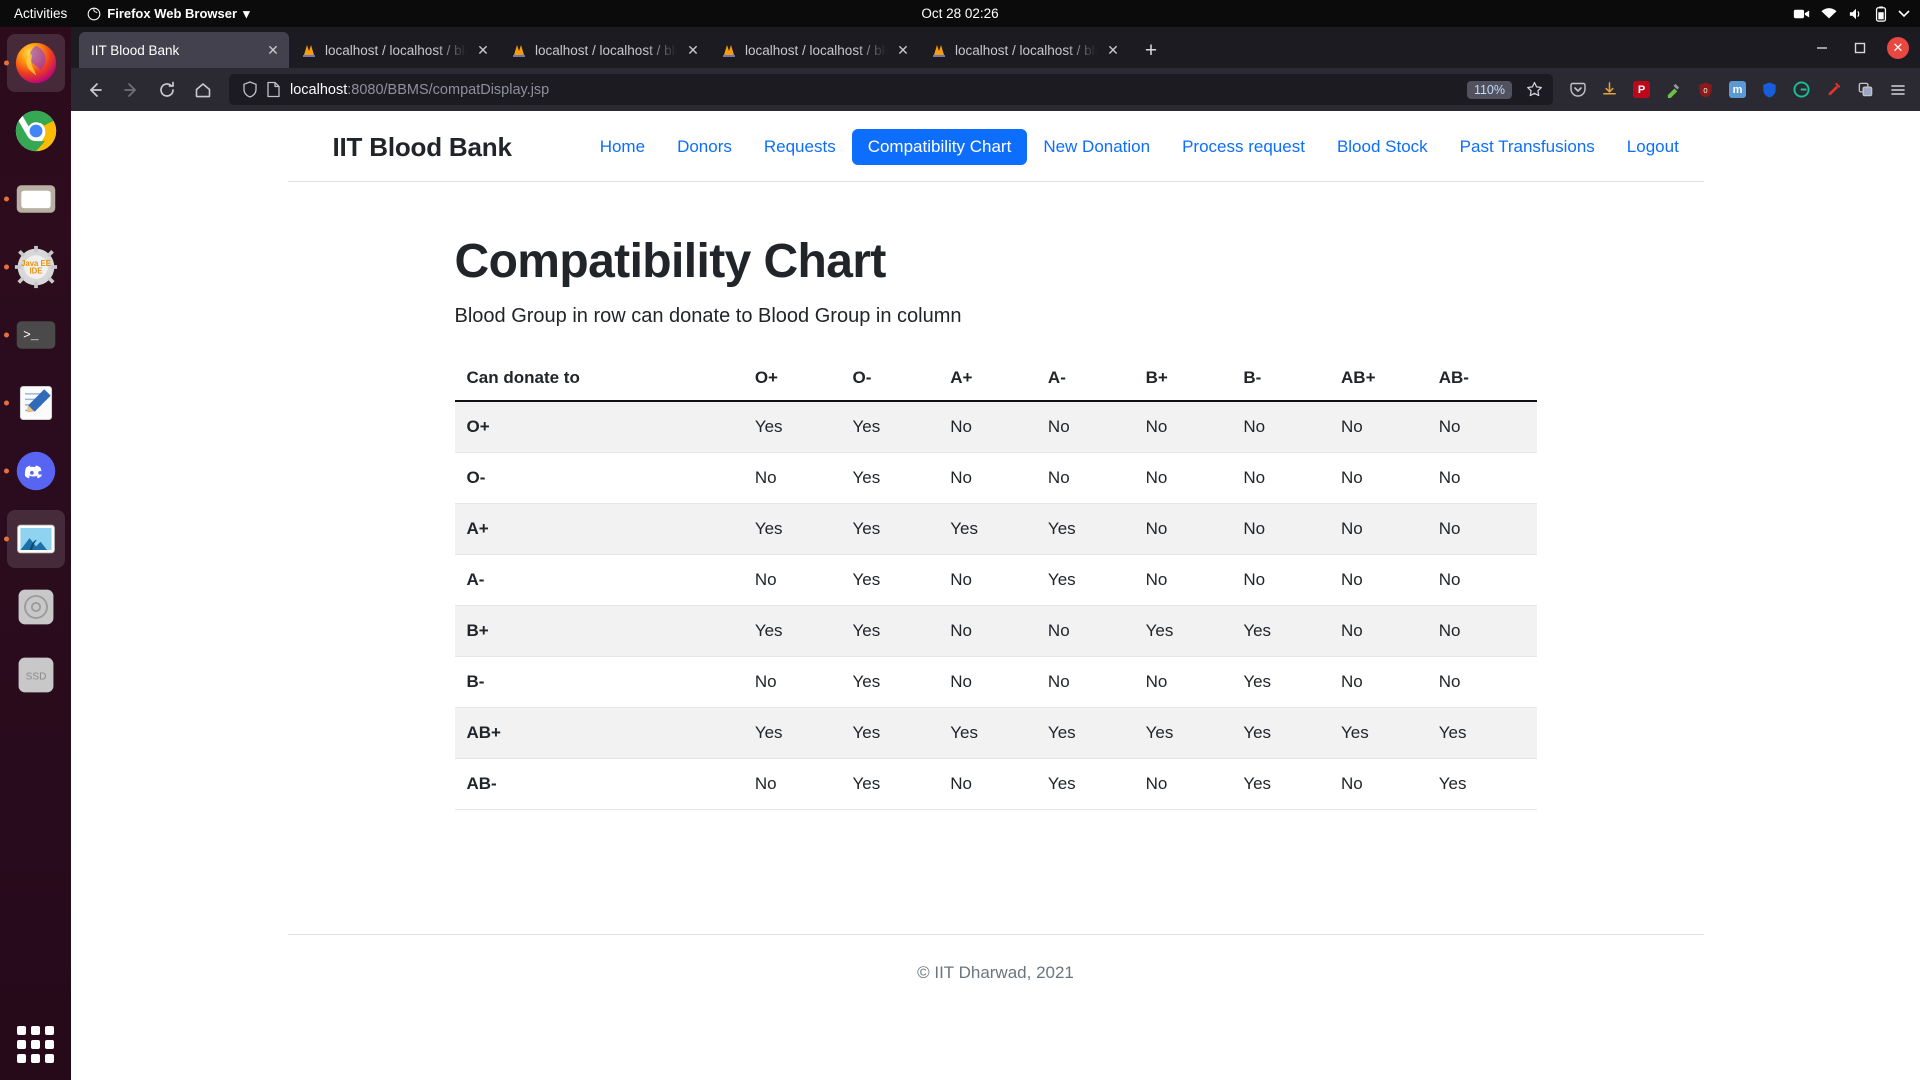 This screenshot has width=1920, height=1080. I want to click on site-brand: IIT Blood Bank, so click(422, 147).